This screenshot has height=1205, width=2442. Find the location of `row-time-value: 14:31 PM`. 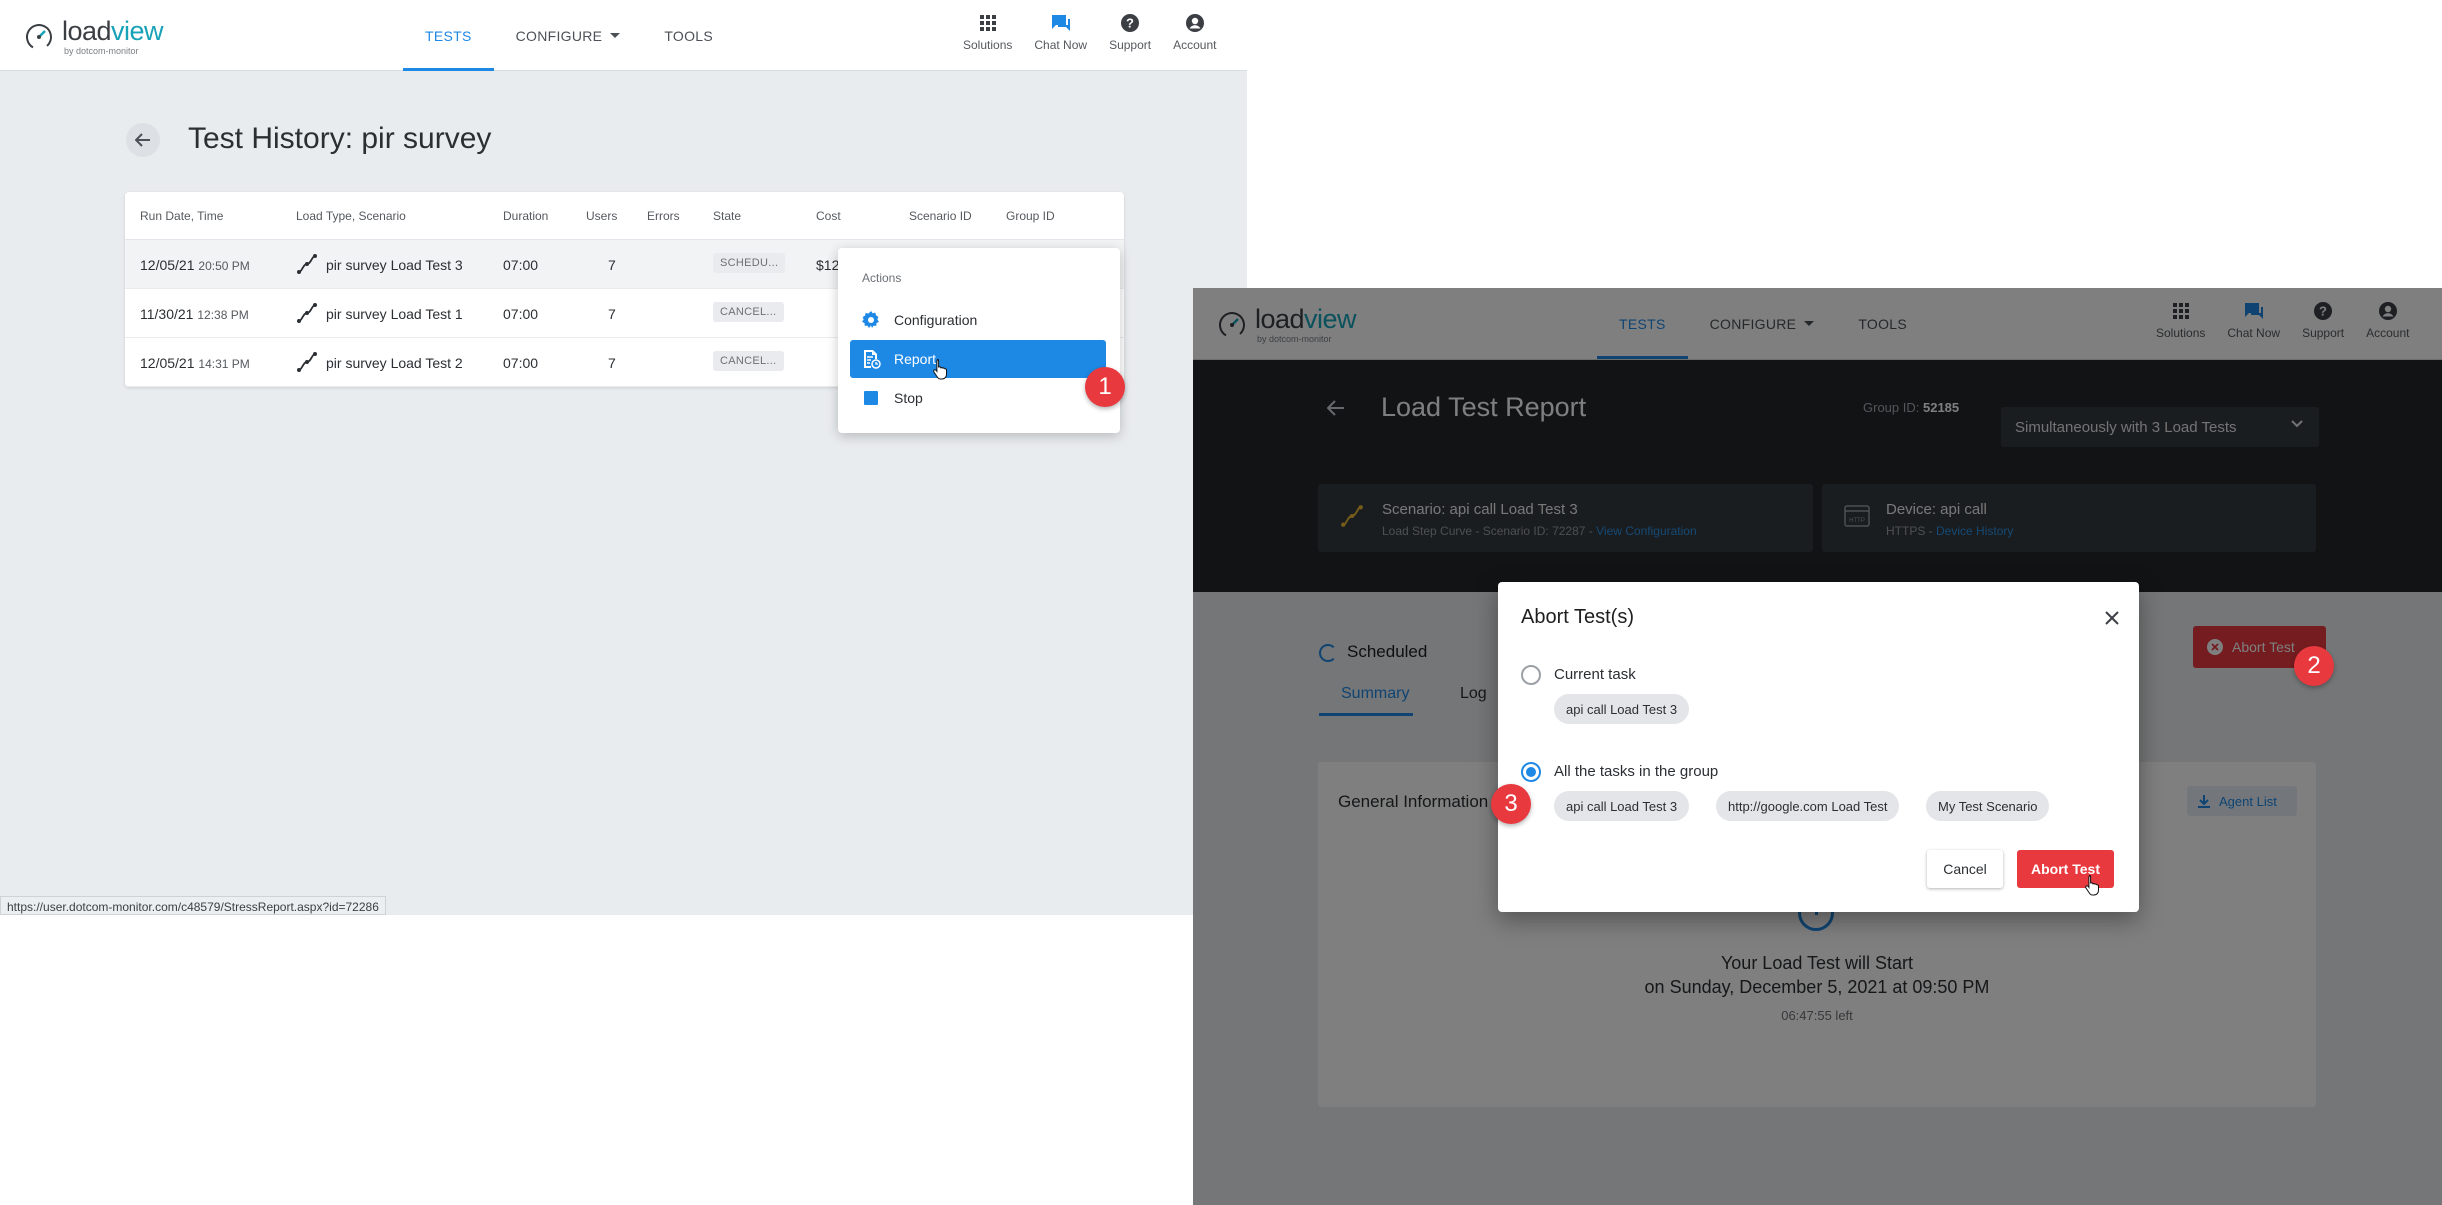

row-time-value: 14:31 PM is located at coordinates (224, 364).